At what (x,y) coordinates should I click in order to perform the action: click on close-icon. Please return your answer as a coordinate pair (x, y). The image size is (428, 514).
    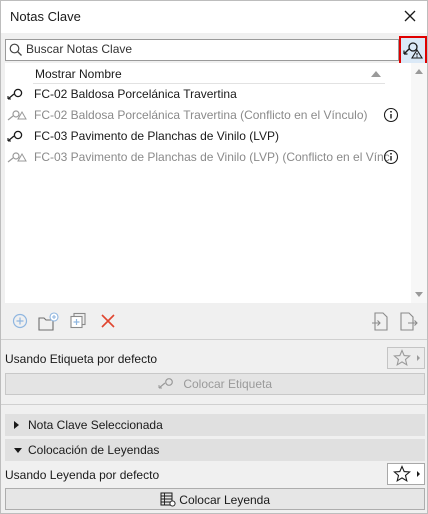
    Looking at the image, I should click on (410, 16).